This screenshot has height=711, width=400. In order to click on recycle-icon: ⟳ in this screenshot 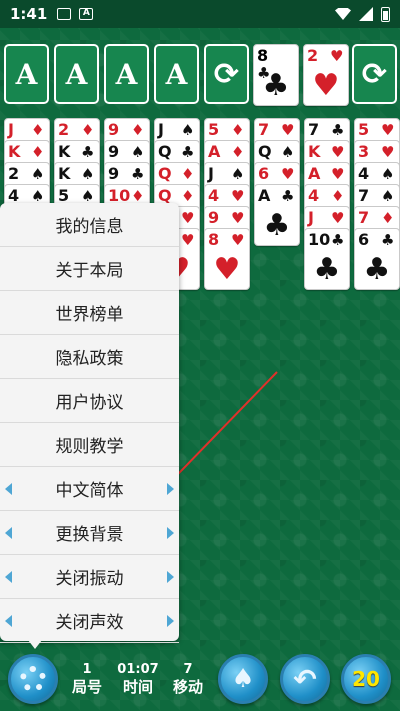, I will do `click(226, 74)`.